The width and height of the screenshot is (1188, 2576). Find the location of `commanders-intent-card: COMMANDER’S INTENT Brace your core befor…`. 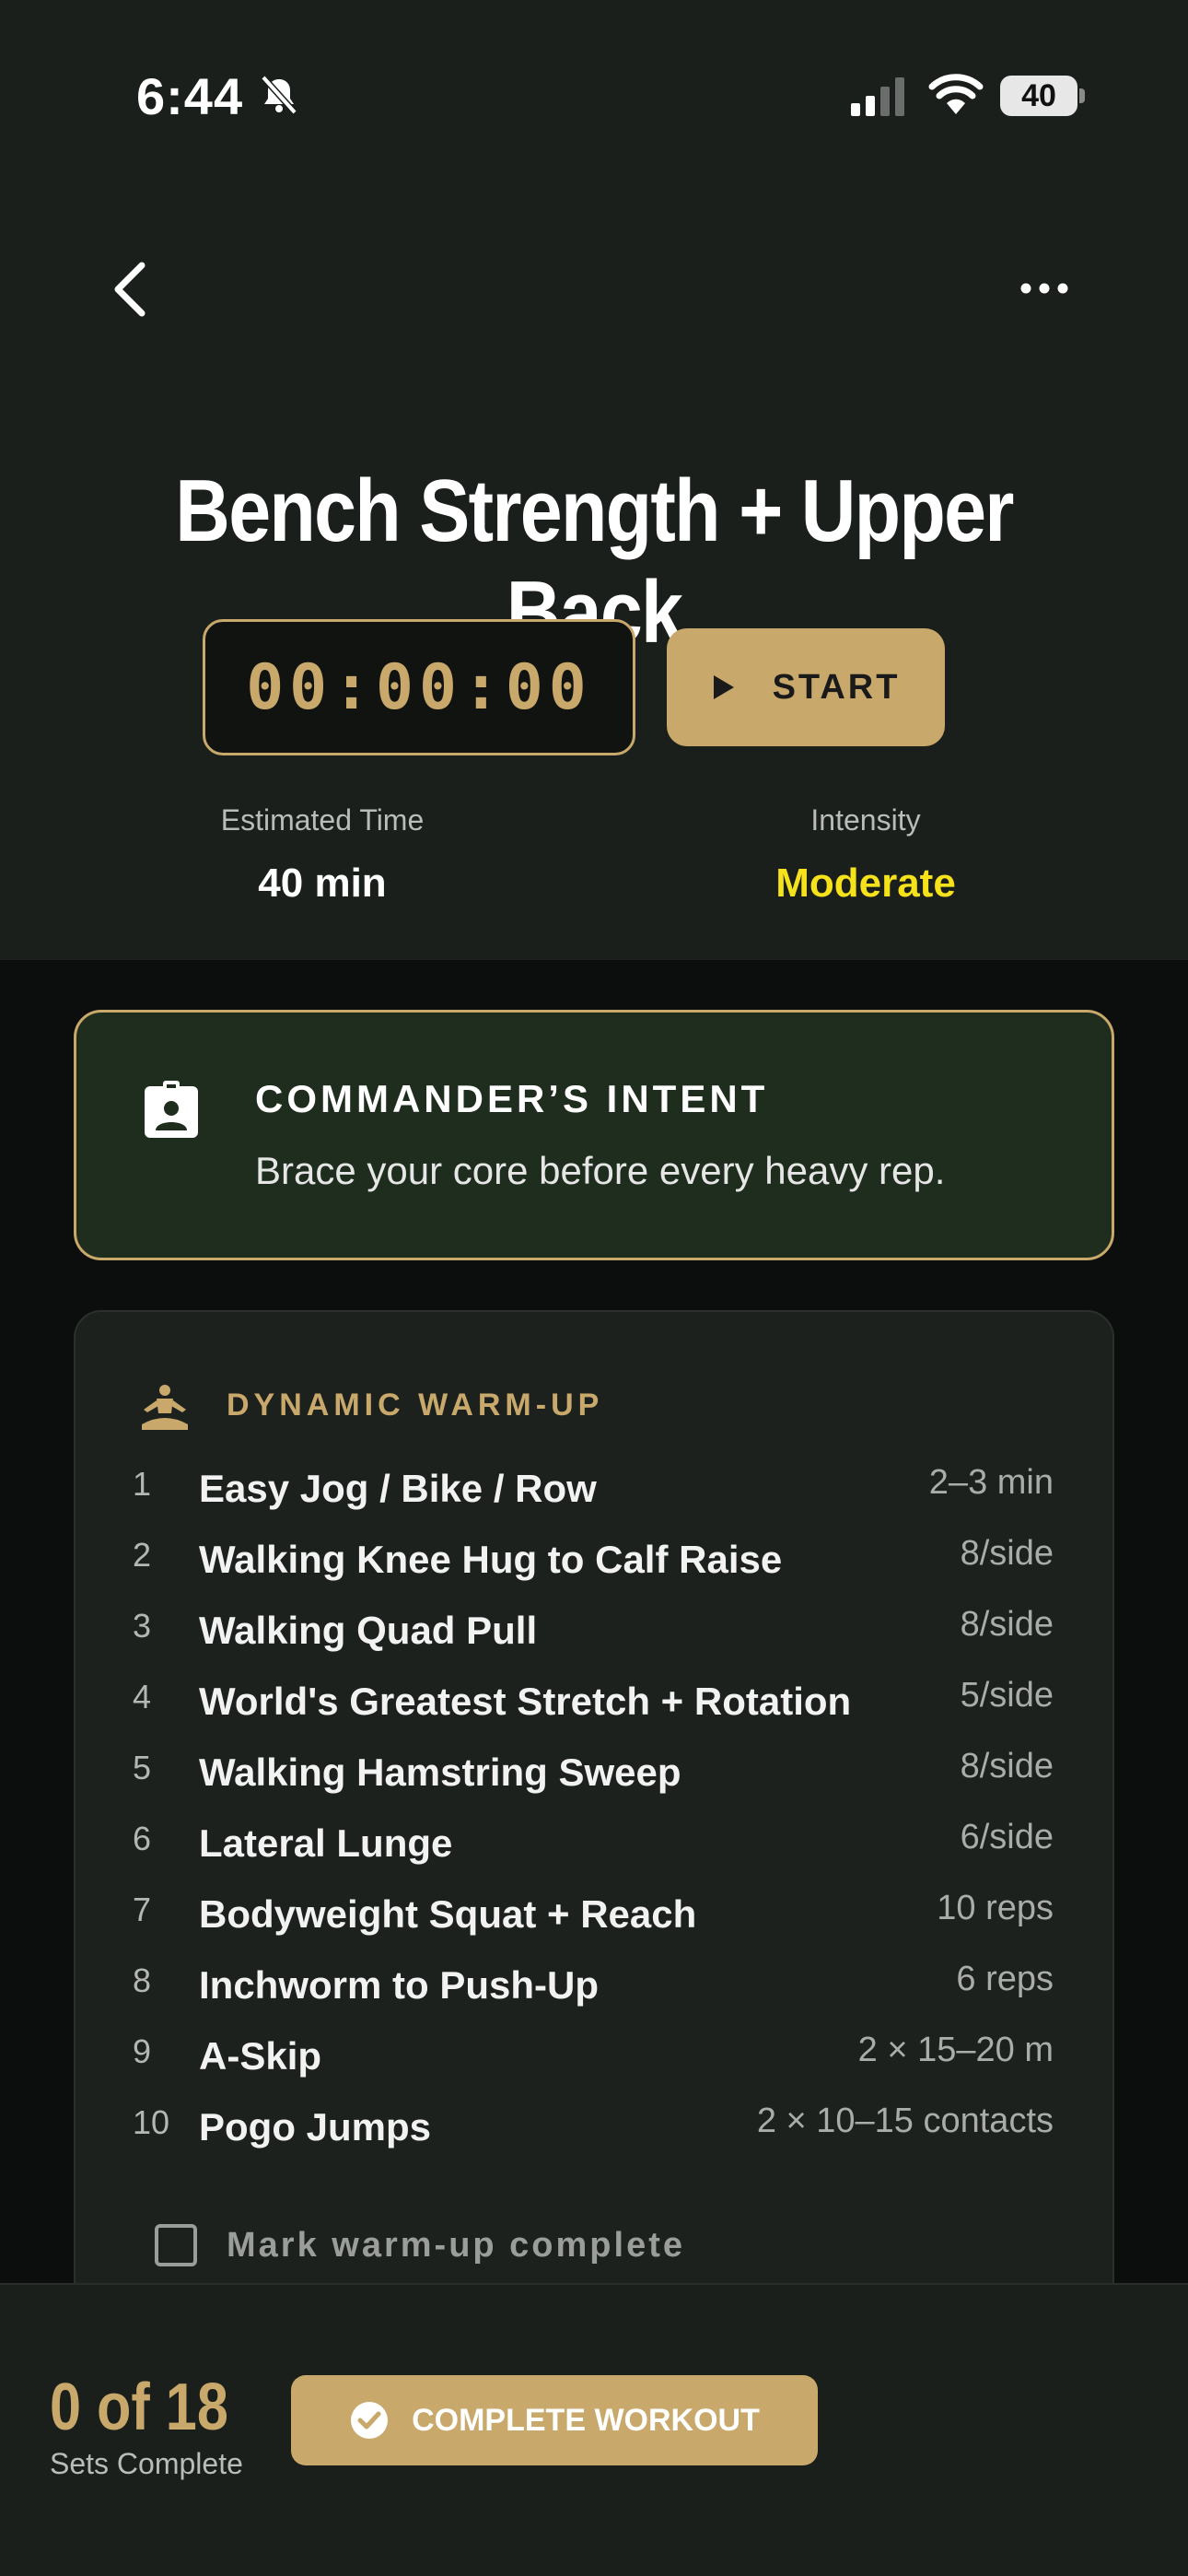

commanders-intent-card: COMMANDER’S INTENT Brace your core befor… is located at coordinates (594, 1135).